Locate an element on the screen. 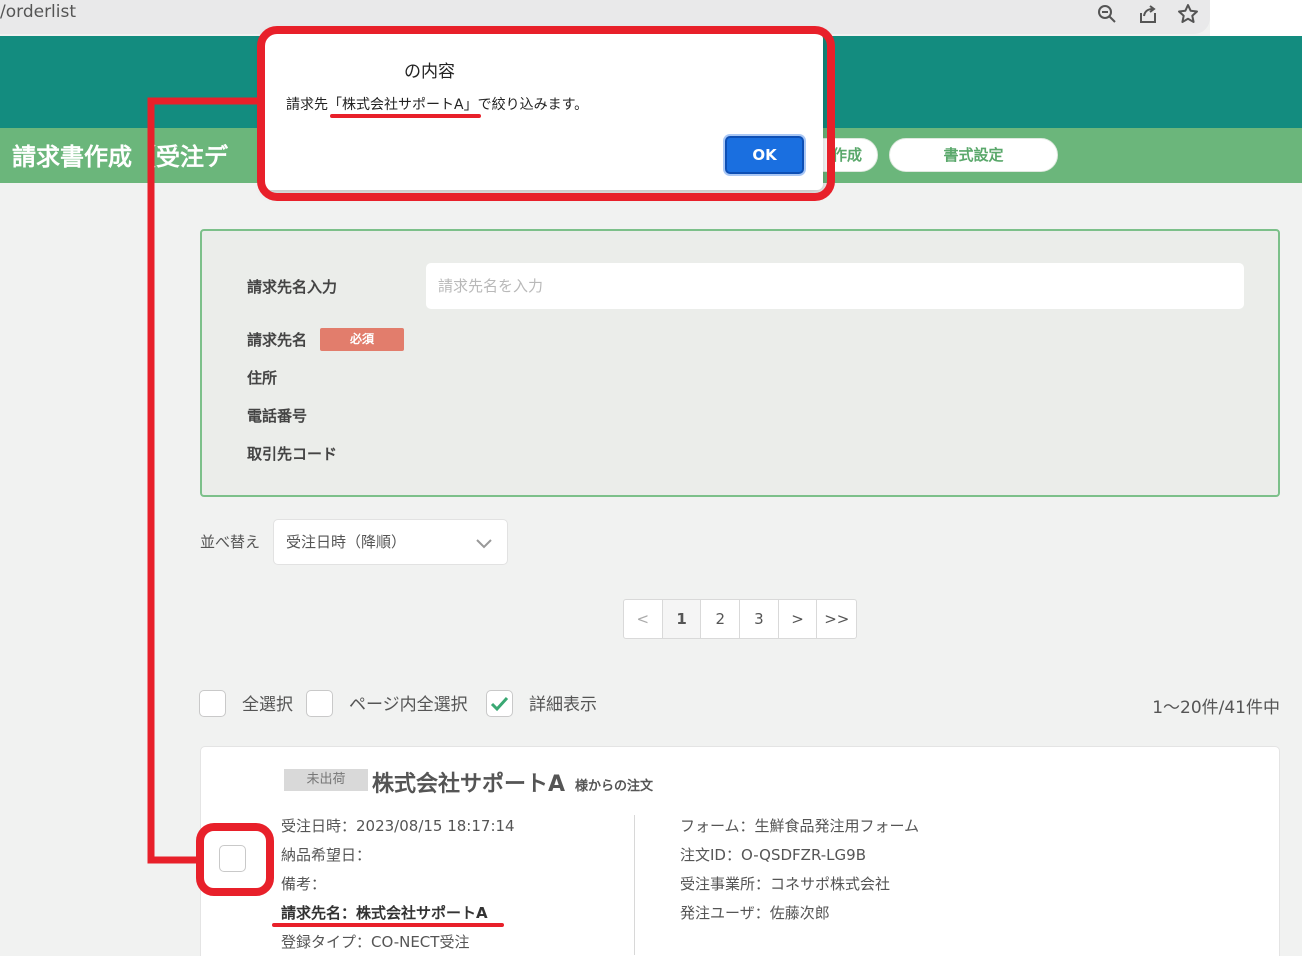 Image resolution: width=1302 pixels, height=956 pixels. pagination: < 1 2 3 > >> is located at coordinates (740, 619).